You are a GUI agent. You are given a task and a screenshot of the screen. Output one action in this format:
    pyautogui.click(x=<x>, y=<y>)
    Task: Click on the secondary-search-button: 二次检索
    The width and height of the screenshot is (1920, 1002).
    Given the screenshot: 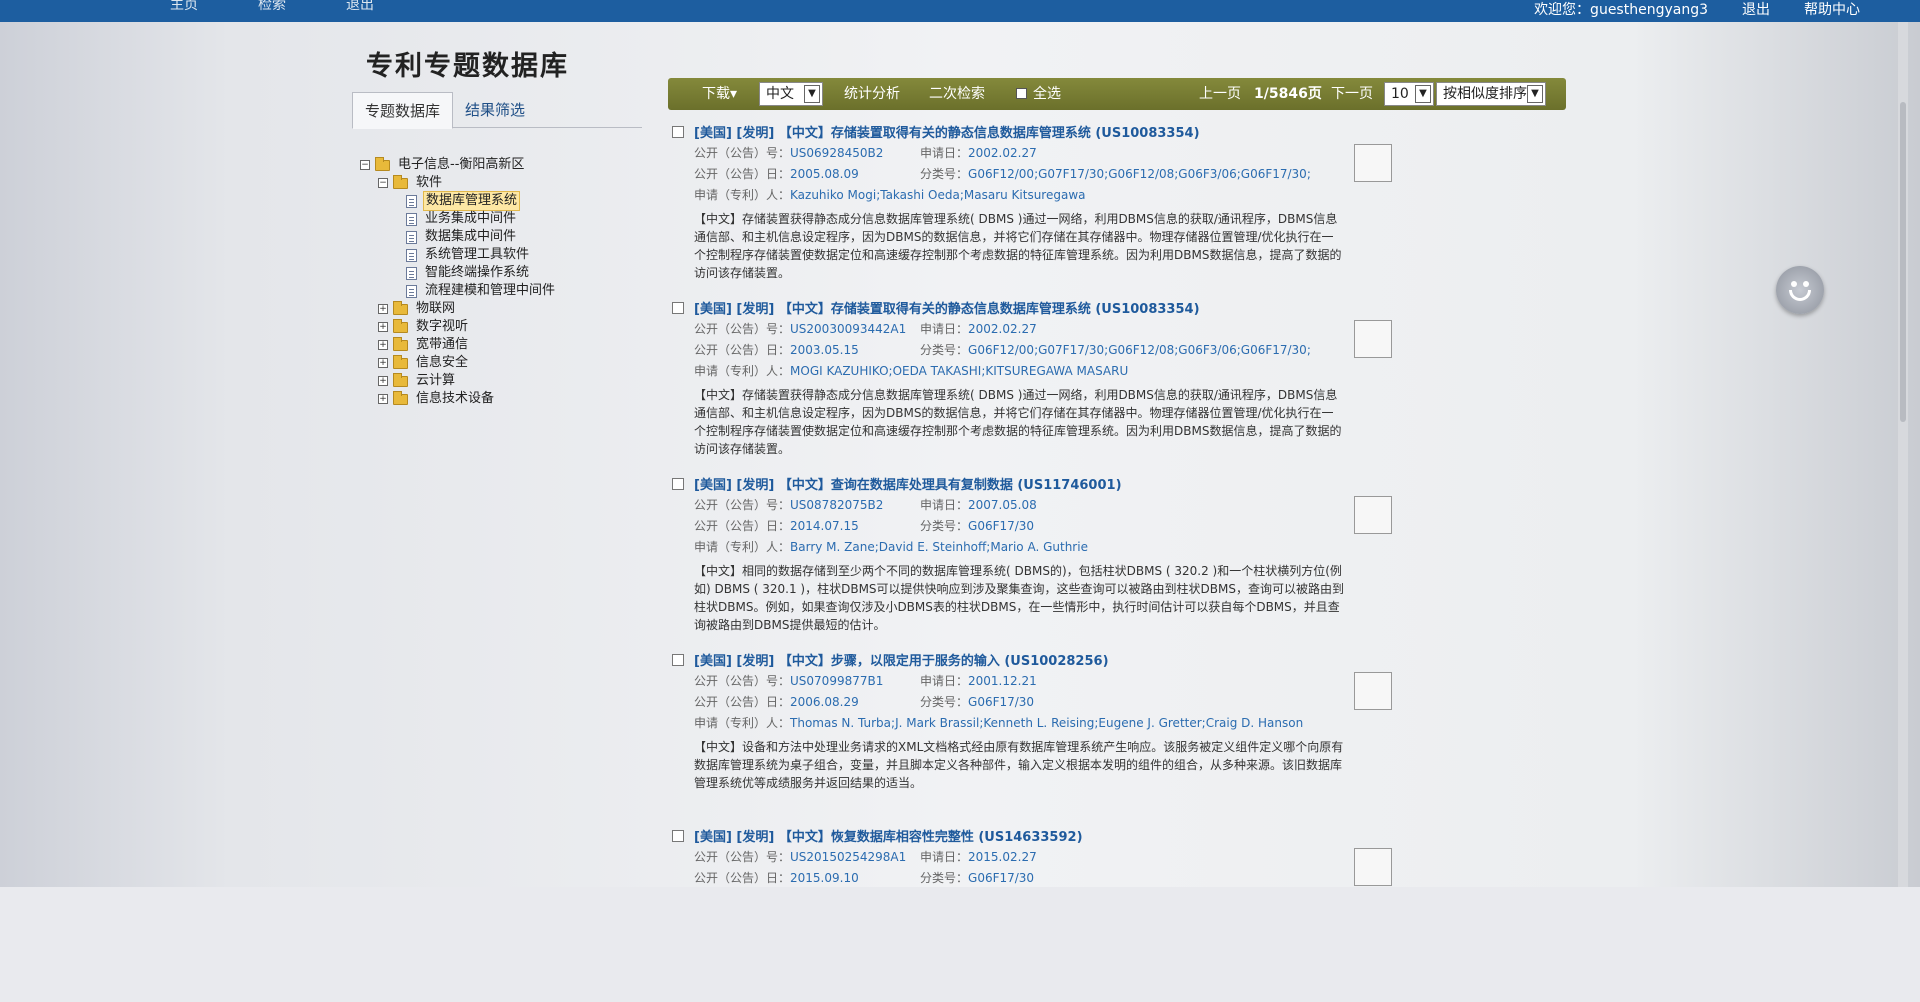 What is the action you would take?
    pyautogui.click(x=957, y=94)
    